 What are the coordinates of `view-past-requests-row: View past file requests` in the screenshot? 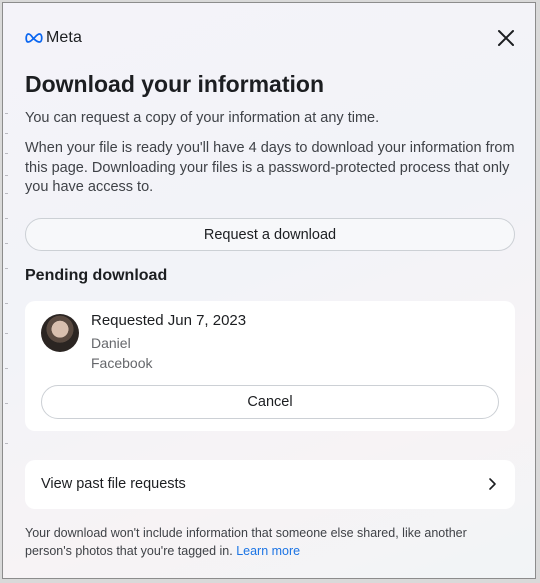 It's located at (270, 484).